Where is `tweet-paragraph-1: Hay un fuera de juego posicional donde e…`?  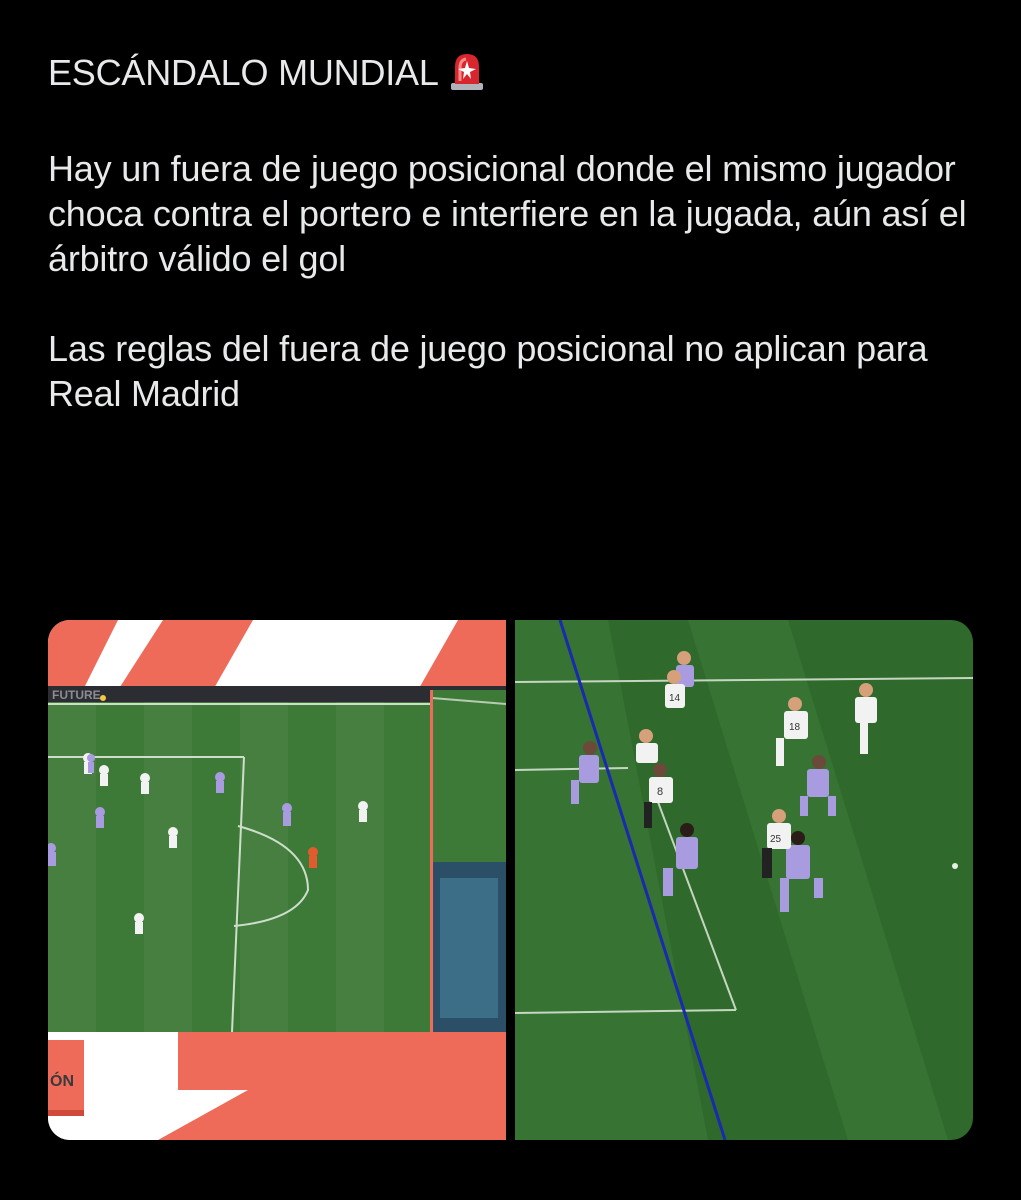 tweet-paragraph-1: Hay un fuera de juego posicional donde e… is located at coordinates (507, 213).